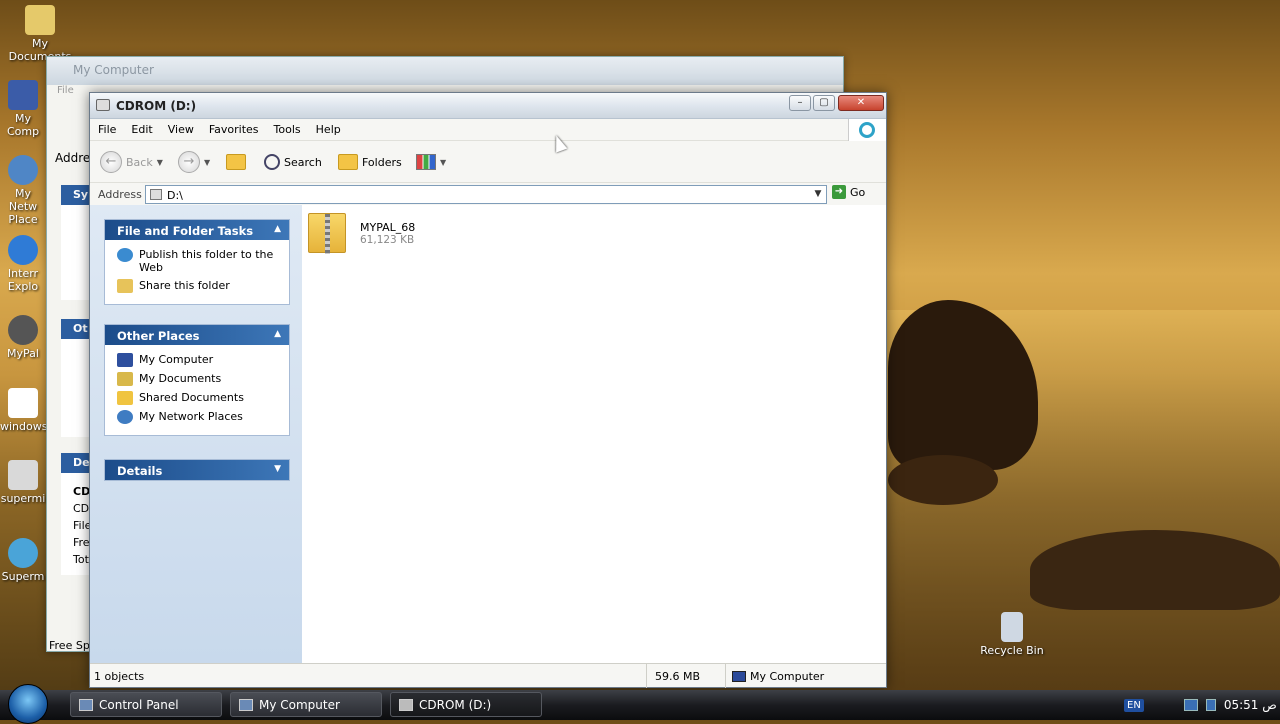  Describe the element at coordinates (23, 553) in the screenshot. I see `supermium-icon` at that location.